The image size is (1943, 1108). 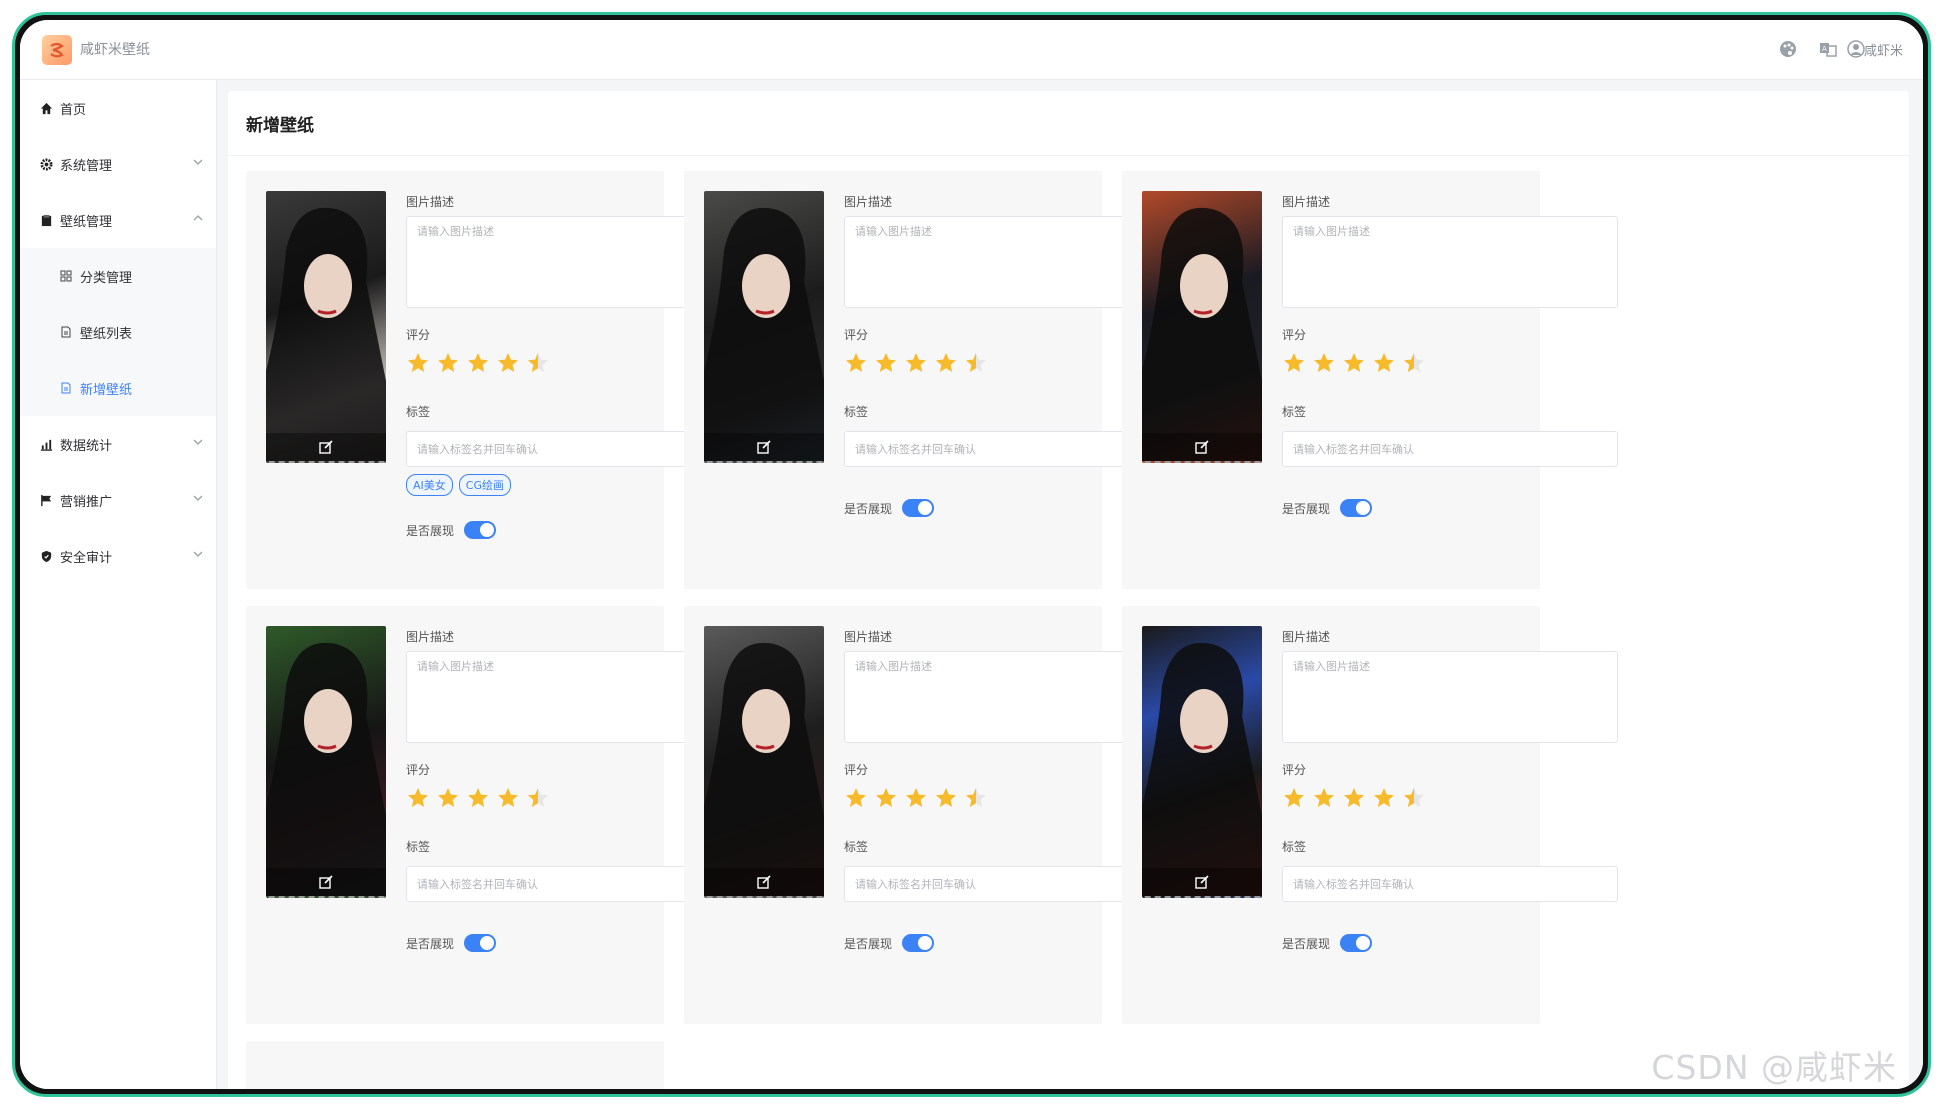 What do you see at coordinates (118, 276) in the screenshot?
I see `sidebar-item-category: 分类管理` at bounding box center [118, 276].